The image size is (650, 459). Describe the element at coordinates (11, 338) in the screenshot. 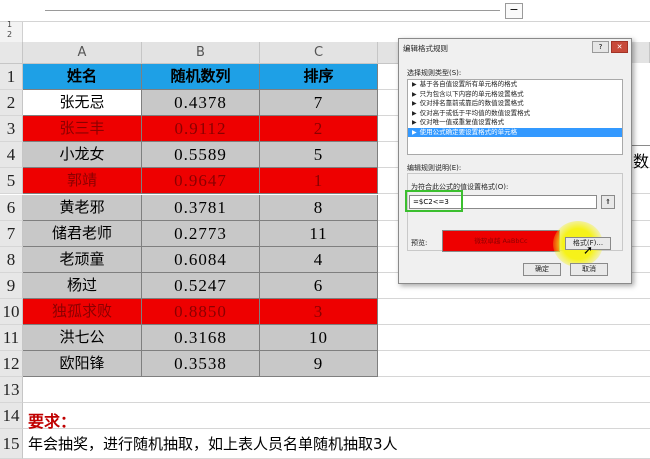

I see `row-header-11: 11` at that location.